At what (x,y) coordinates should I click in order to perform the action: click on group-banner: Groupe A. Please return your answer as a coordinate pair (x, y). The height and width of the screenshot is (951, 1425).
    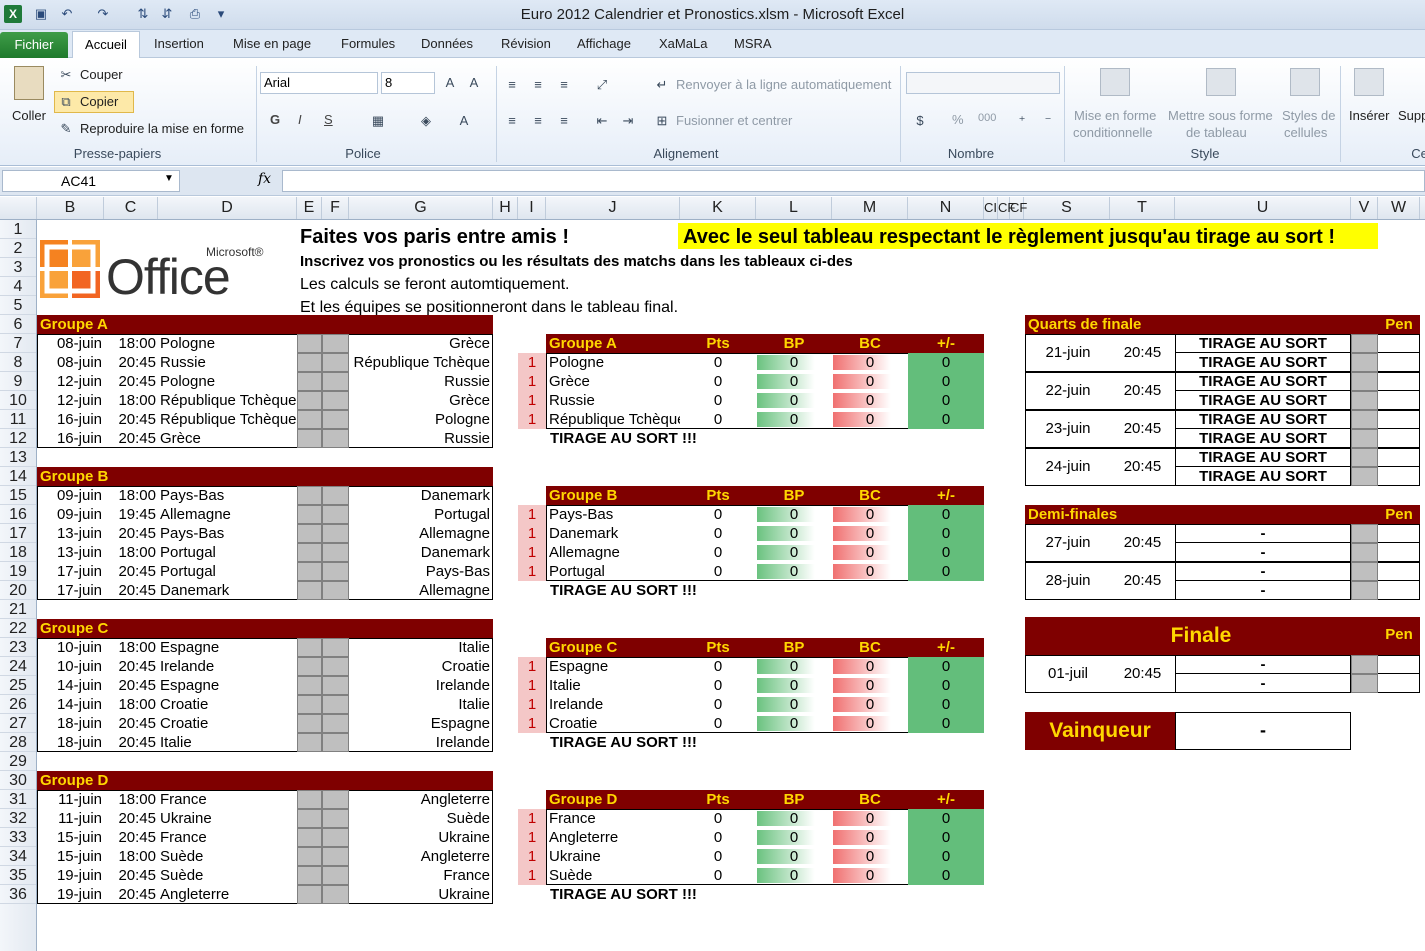
    Looking at the image, I should click on (265, 324).